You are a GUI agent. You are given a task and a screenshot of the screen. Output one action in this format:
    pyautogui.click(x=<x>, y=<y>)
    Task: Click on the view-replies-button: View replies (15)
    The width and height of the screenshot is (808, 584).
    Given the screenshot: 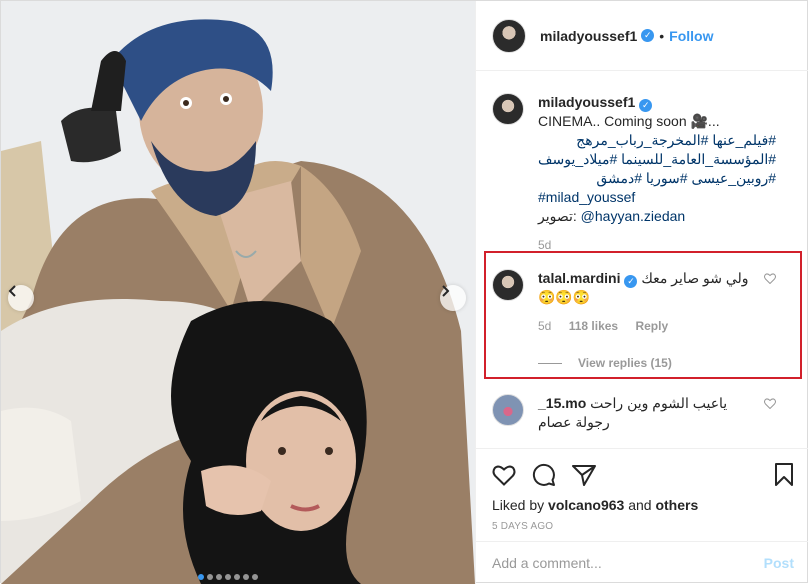 What is the action you would take?
    pyautogui.click(x=654, y=363)
    